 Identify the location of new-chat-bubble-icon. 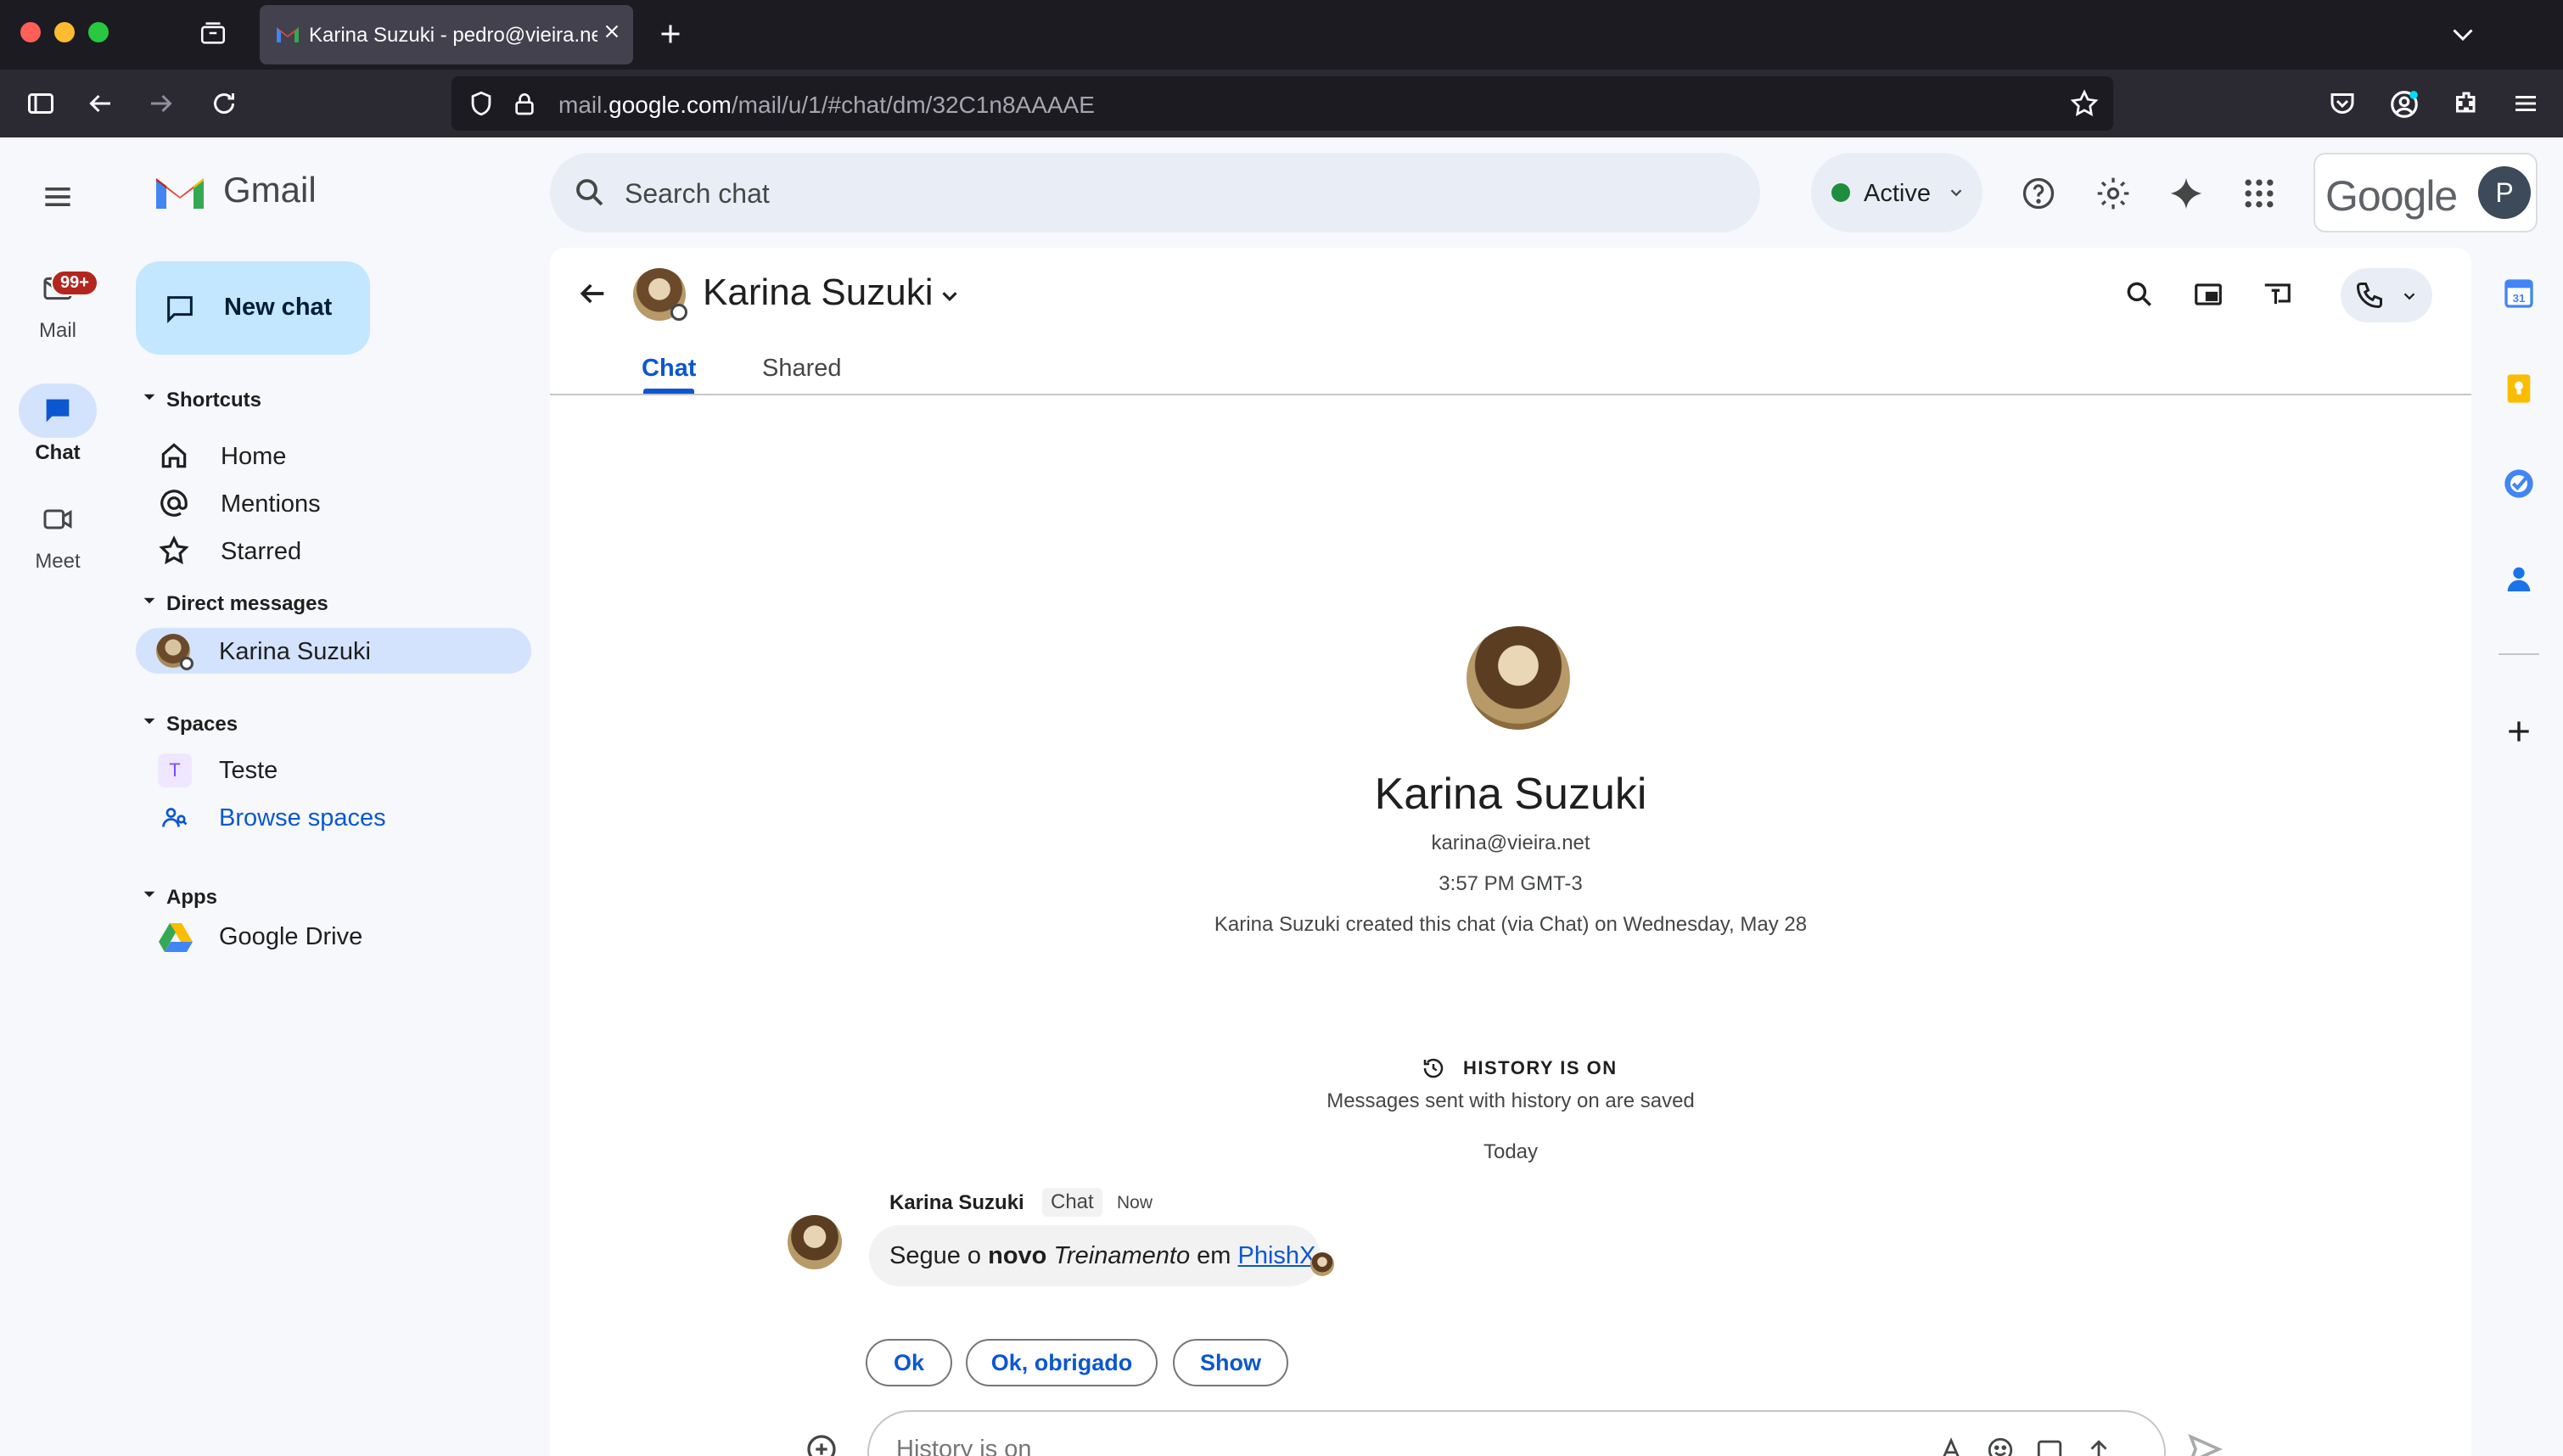
(180, 309).